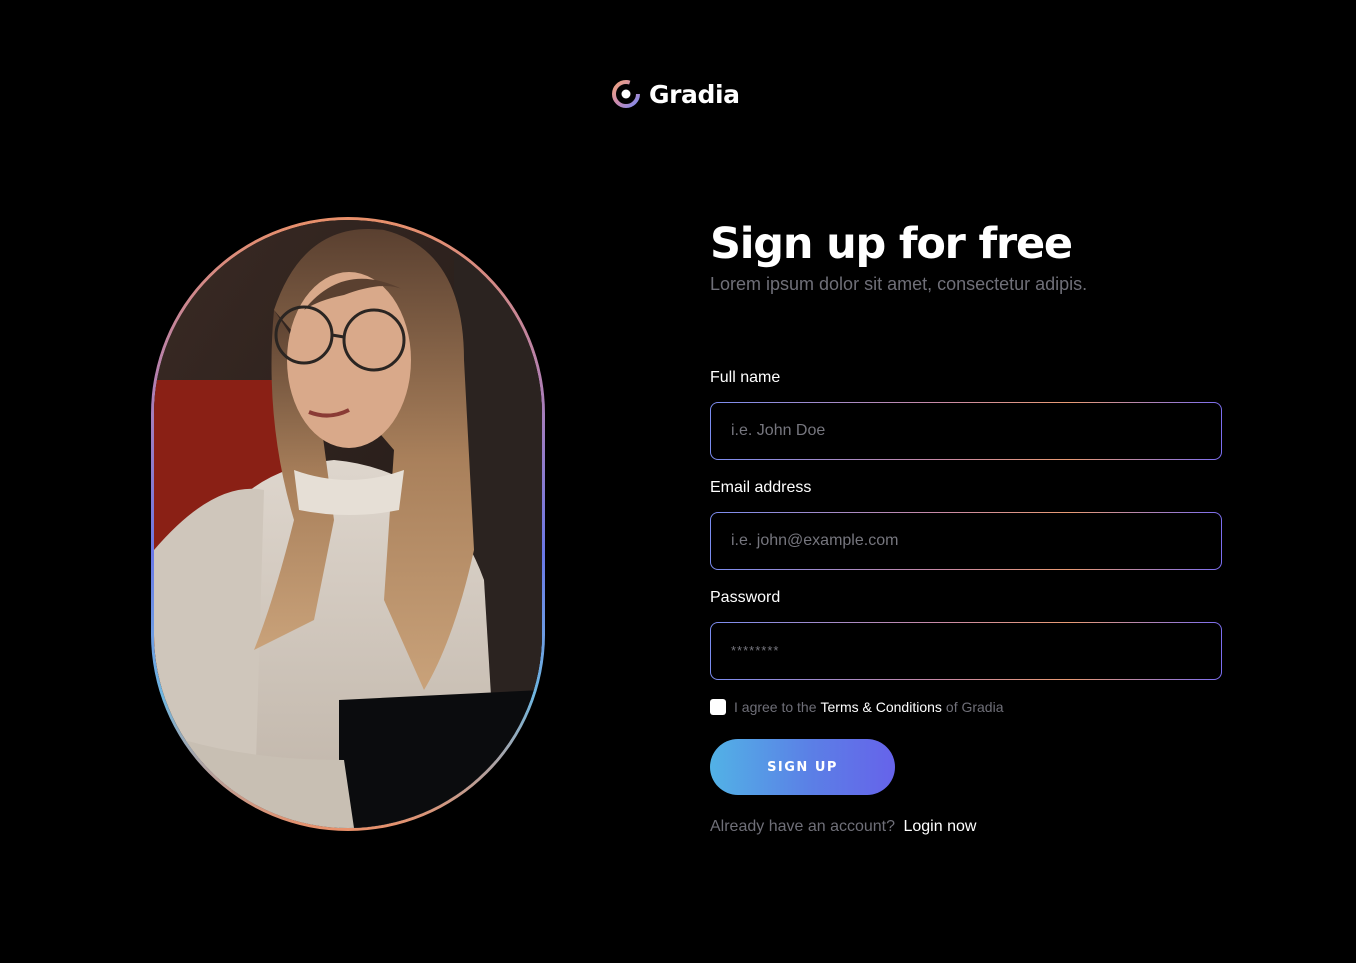 The width and height of the screenshot is (1356, 963). I want to click on password-group: Password, so click(966, 634).